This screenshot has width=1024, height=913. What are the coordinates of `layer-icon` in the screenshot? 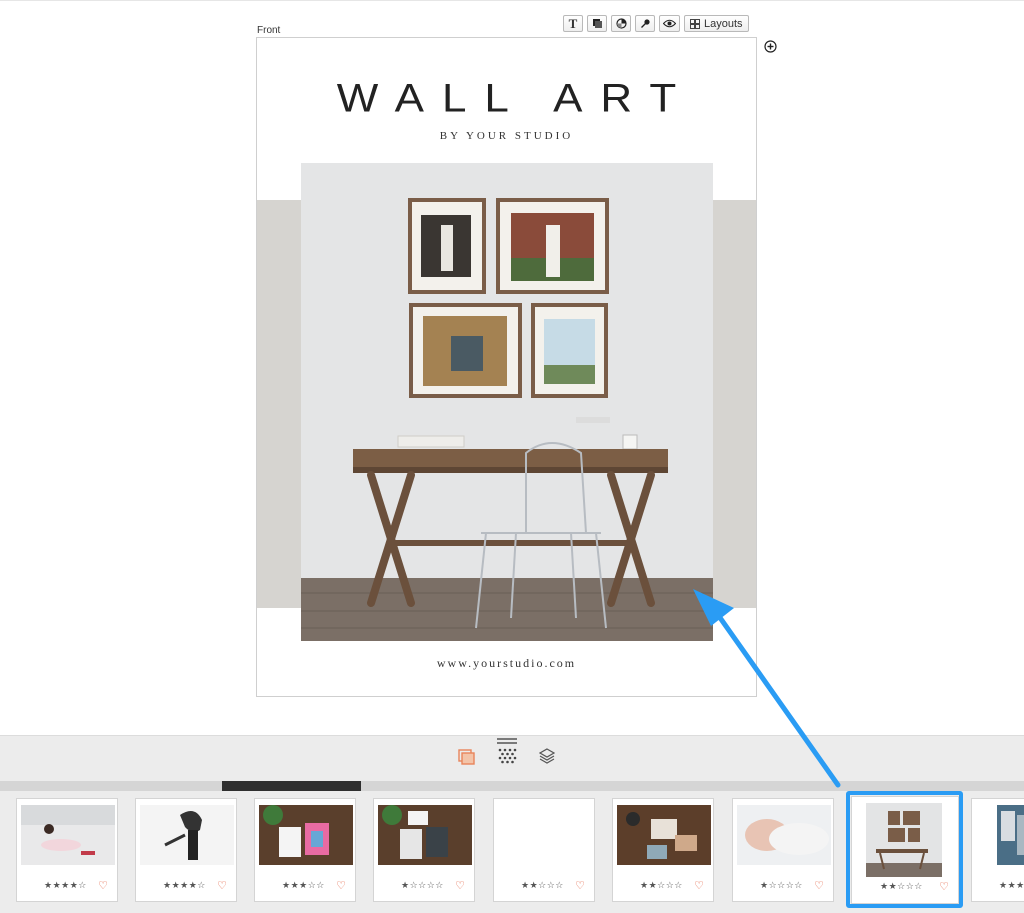 It's located at (597, 23).